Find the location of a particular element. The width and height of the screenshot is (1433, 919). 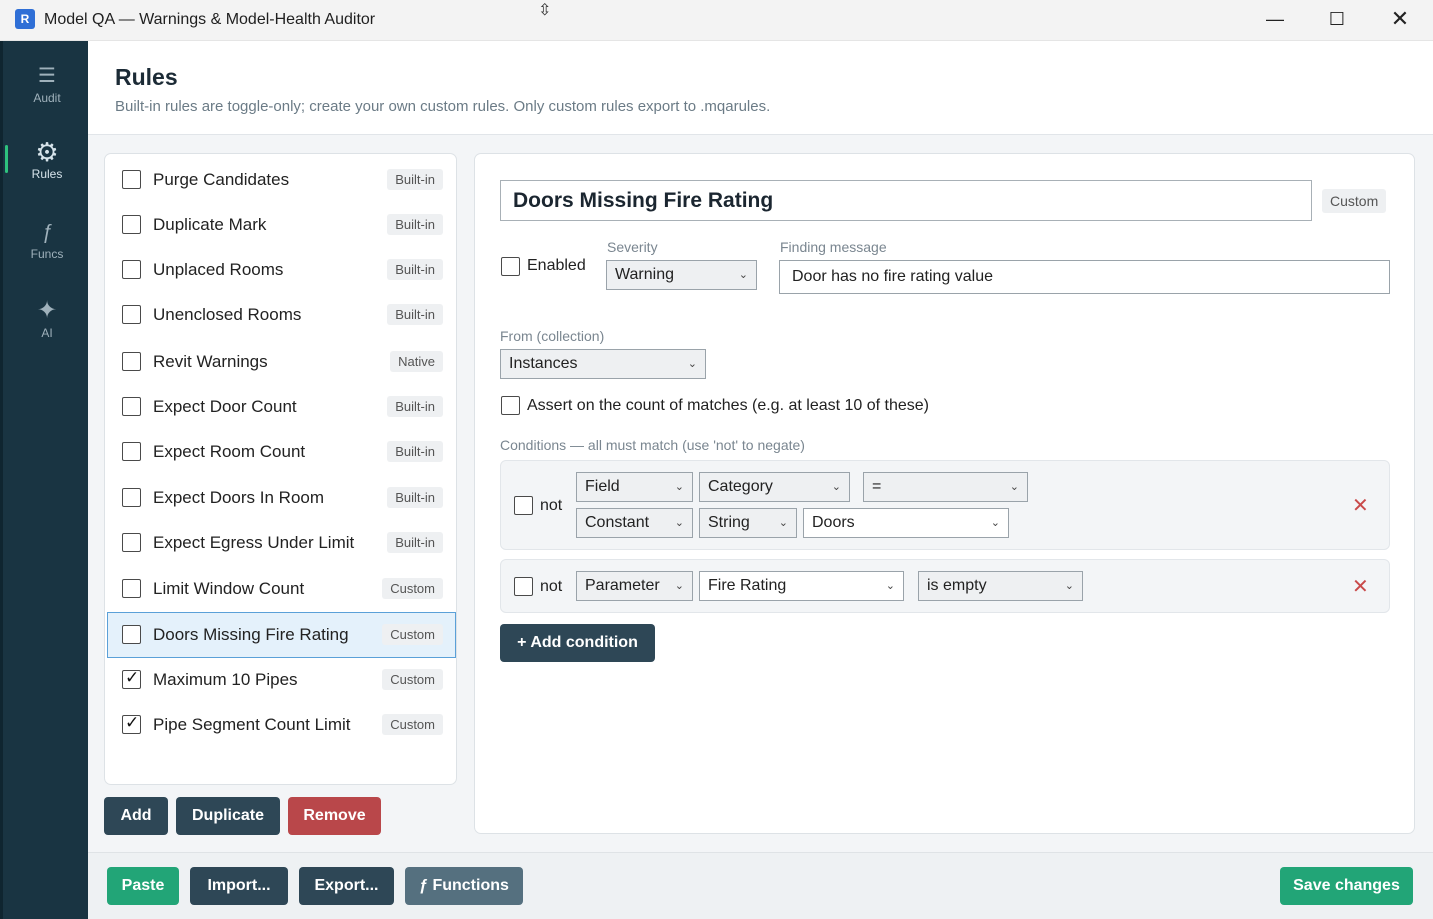

rule-list-item: Expect Door Count Built-in is located at coordinates (281, 407).